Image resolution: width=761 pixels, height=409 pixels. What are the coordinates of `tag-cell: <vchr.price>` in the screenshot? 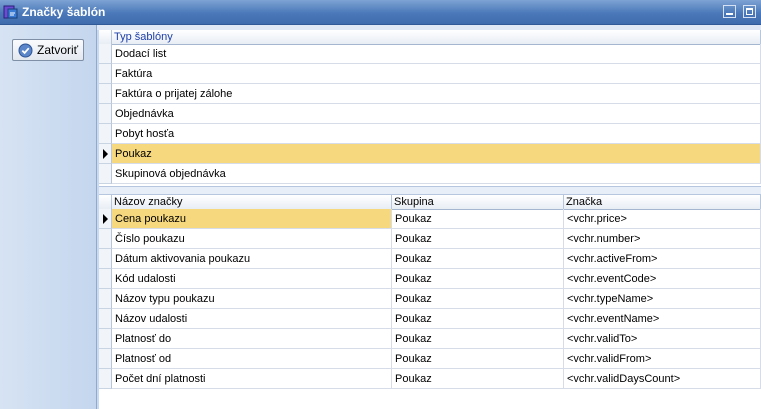 It's located at (662, 219).